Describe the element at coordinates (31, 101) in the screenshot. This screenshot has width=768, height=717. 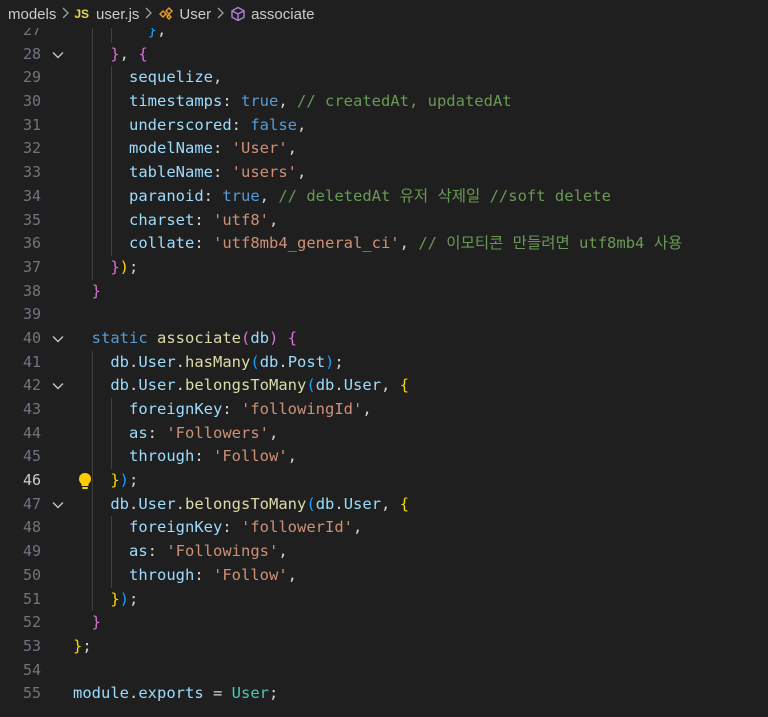
I see `line-number: 30` at that location.